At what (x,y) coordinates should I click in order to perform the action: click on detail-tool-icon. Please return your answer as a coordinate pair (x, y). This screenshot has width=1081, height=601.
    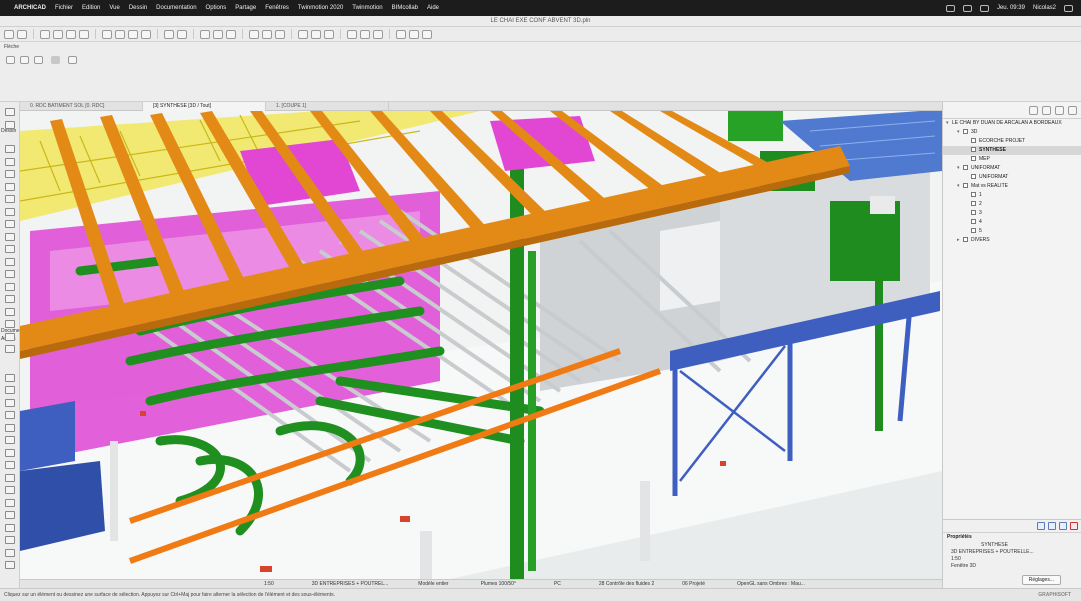
    Looking at the image, I should click on (10, 527).